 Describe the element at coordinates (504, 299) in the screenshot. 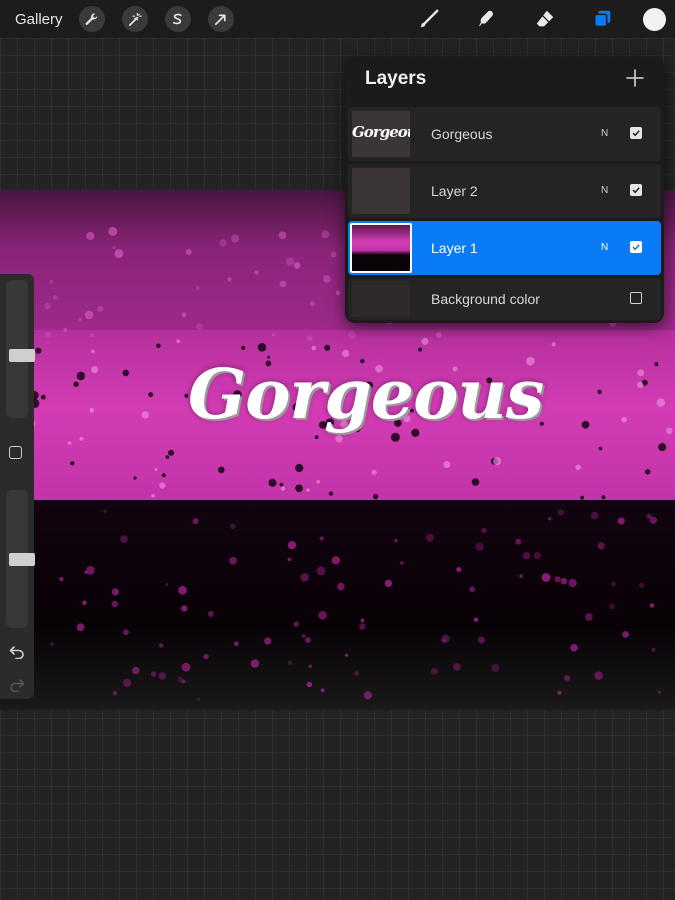

I see `layer-row-background-color: Background color` at that location.